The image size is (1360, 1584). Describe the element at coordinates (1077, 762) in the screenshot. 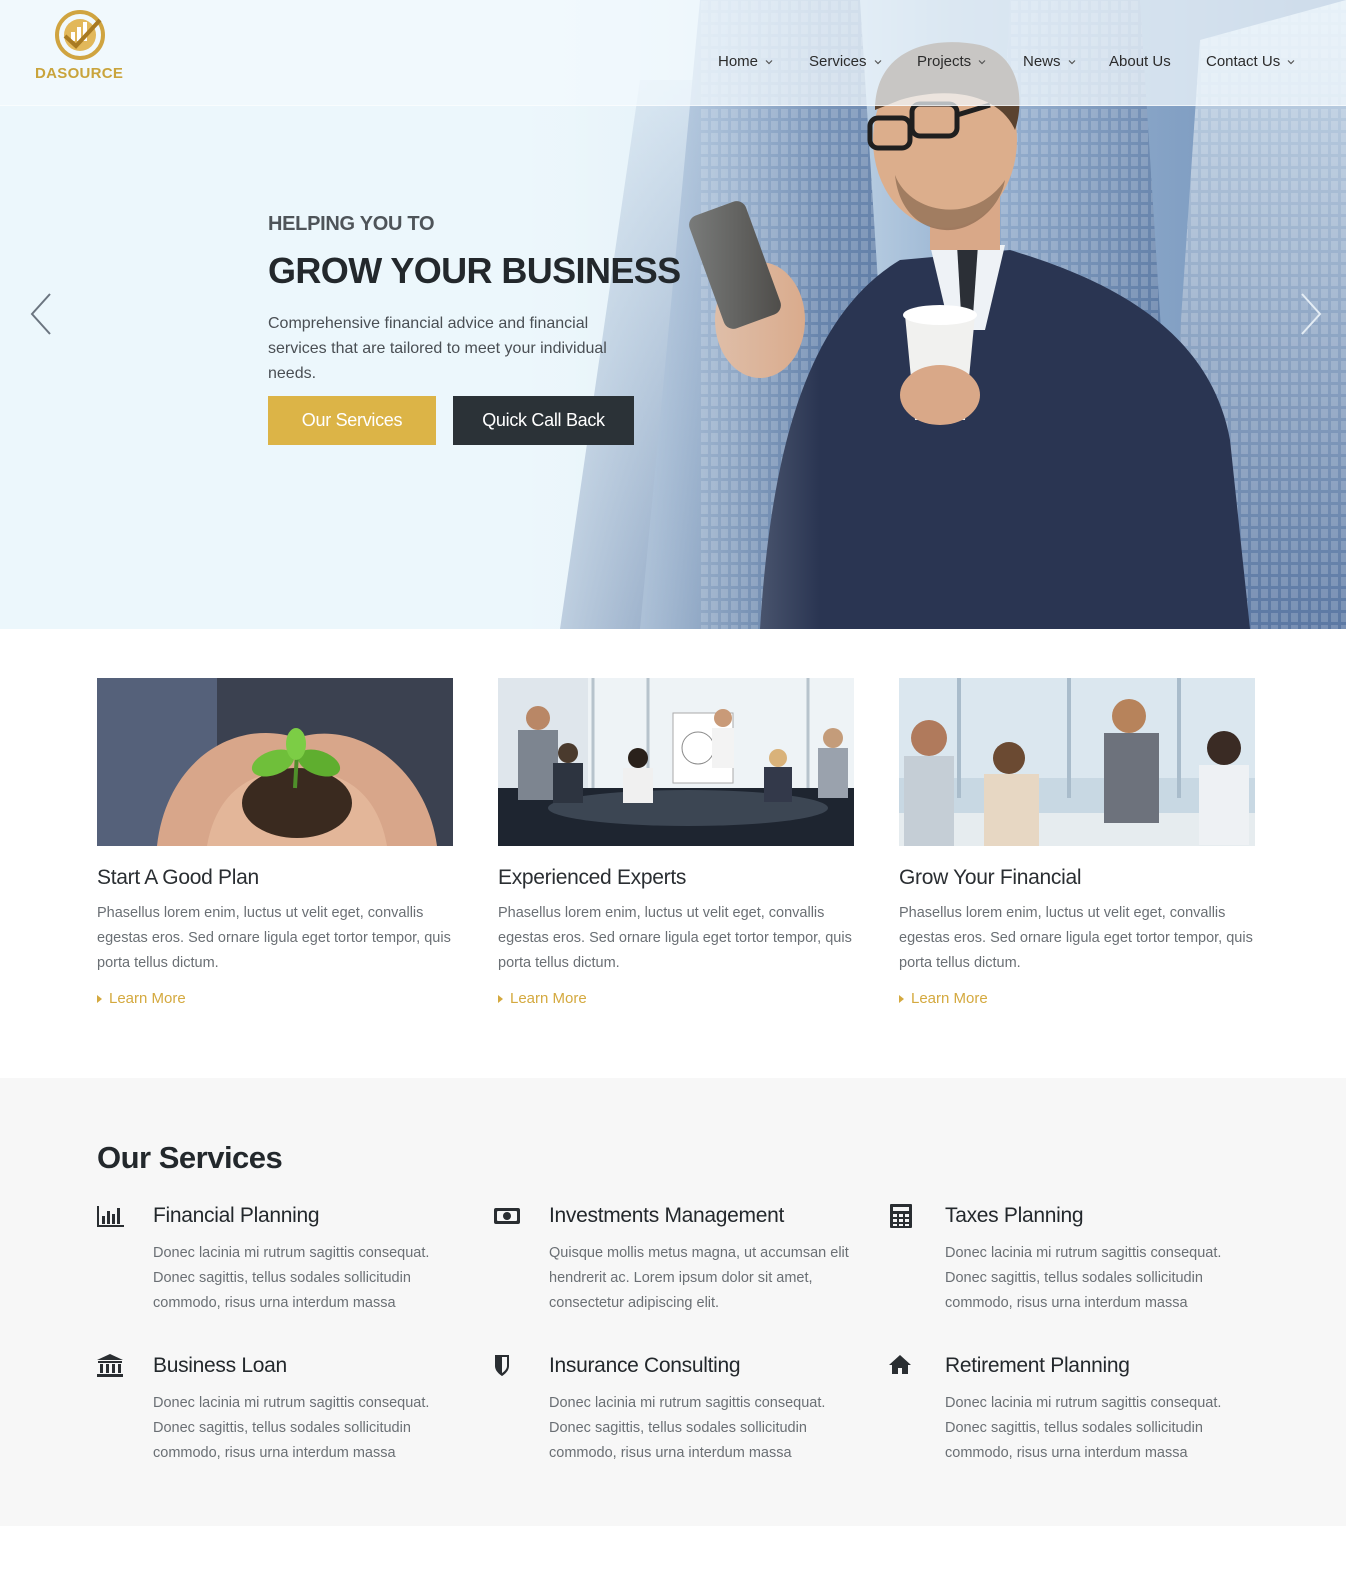

I see `feature-image-team` at that location.